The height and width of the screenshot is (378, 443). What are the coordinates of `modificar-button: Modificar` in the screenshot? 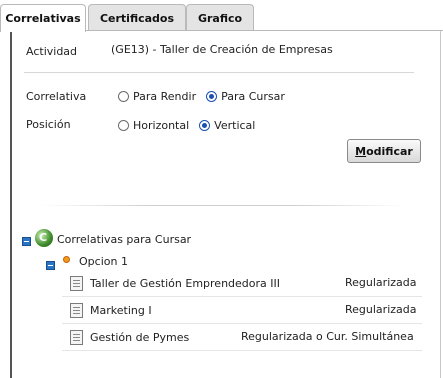 It's located at (384, 151).